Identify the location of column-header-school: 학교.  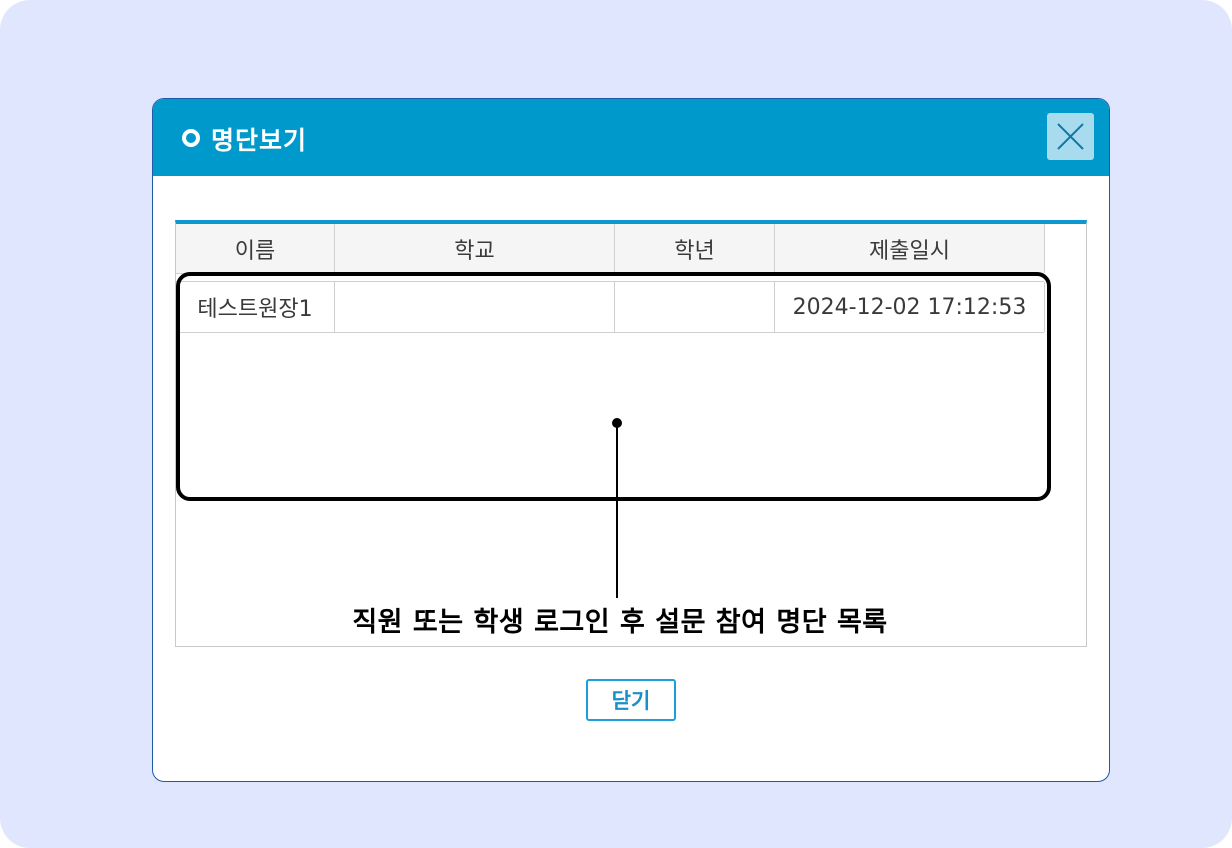
(475, 248).